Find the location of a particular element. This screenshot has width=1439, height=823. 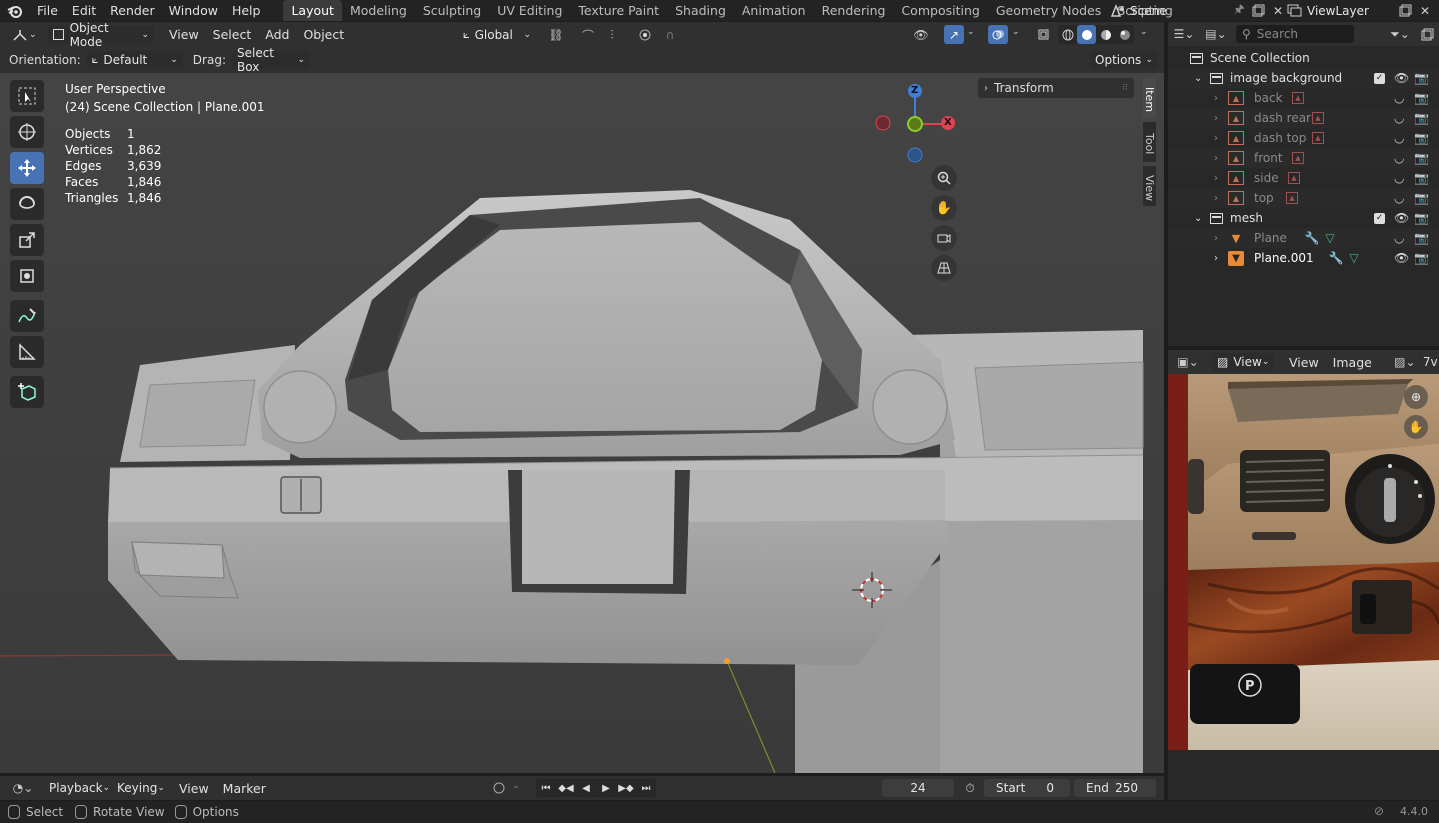

pivot-point-icon: ⛓ is located at coordinates (556, 35).